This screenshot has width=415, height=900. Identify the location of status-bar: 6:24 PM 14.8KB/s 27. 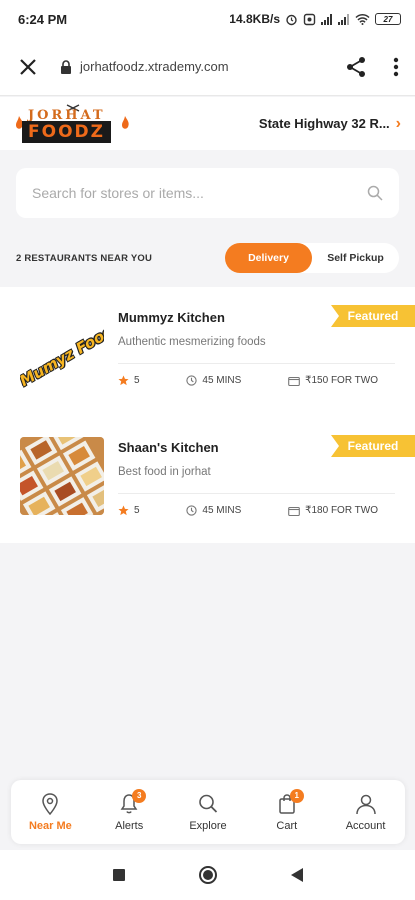
(207, 19).